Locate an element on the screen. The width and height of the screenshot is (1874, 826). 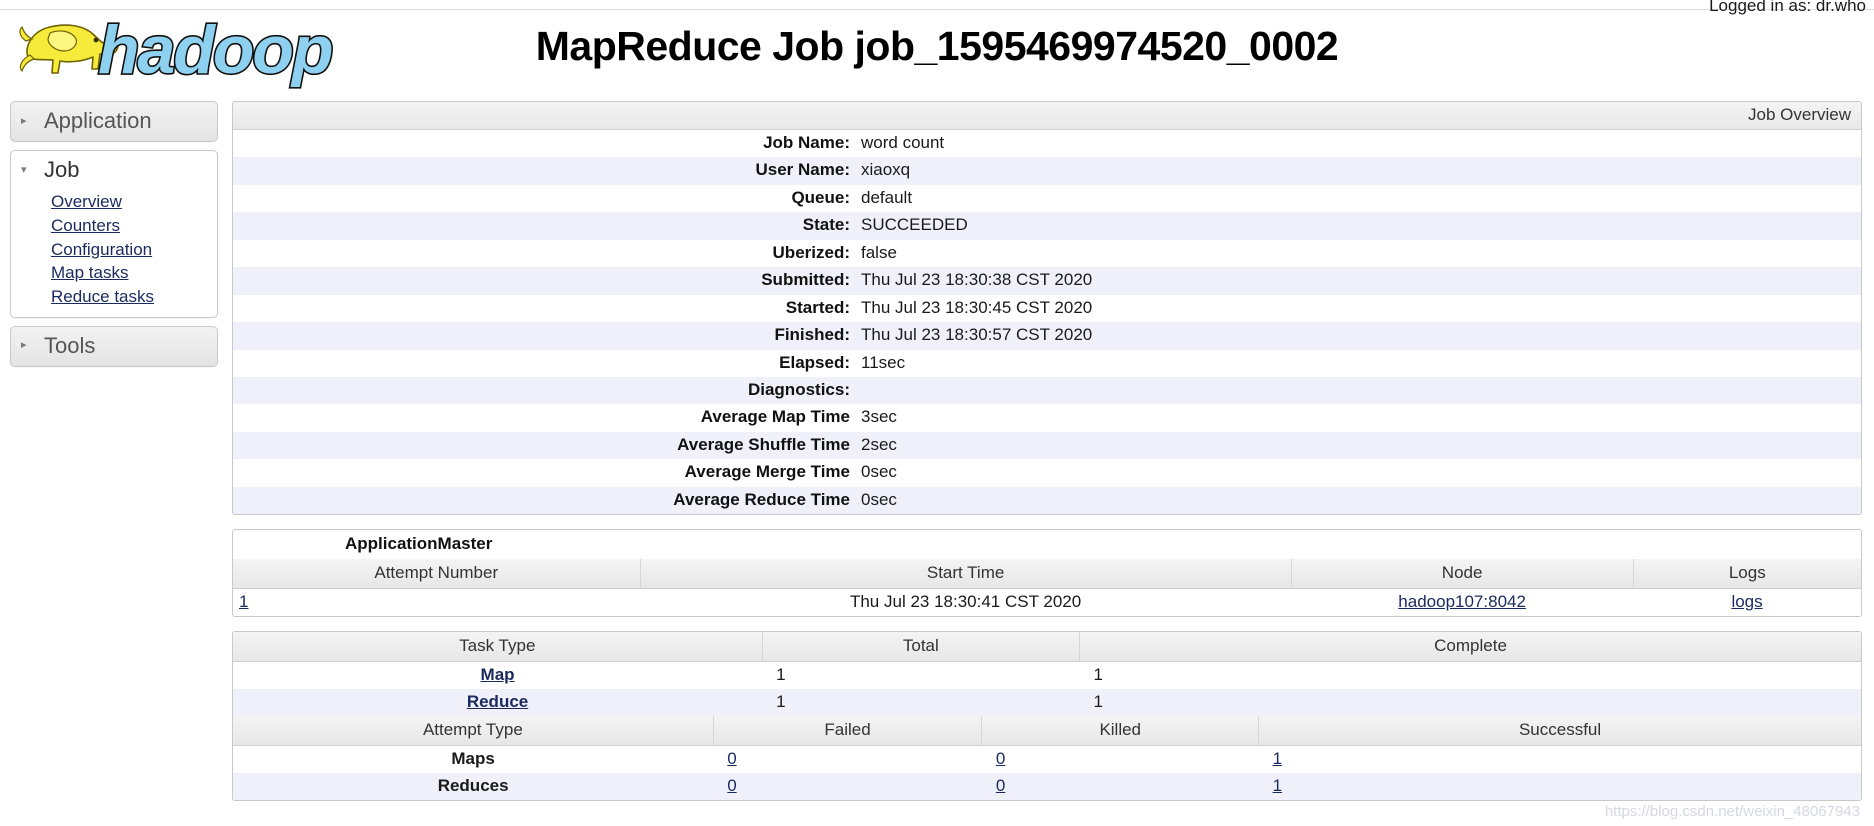
task-type-reduce-link: Reduce is located at coordinates (497, 701).